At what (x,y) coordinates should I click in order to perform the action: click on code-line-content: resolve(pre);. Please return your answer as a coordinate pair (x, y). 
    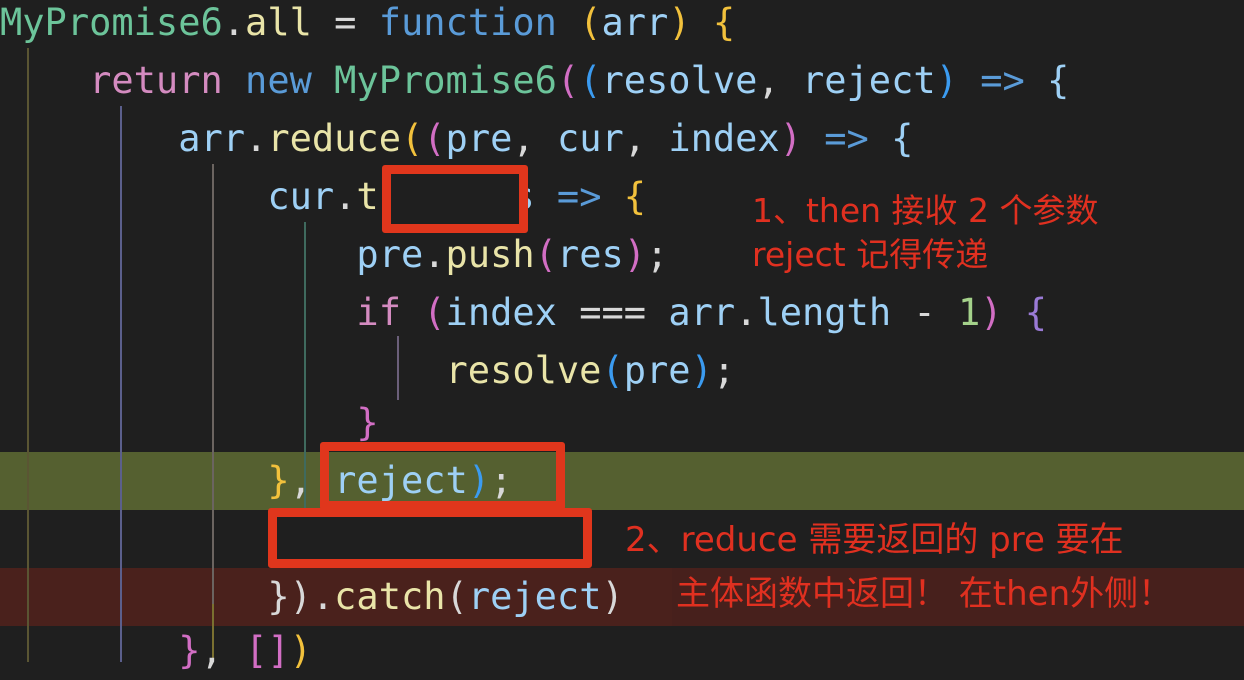
    Looking at the image, I should click on (368, 371).